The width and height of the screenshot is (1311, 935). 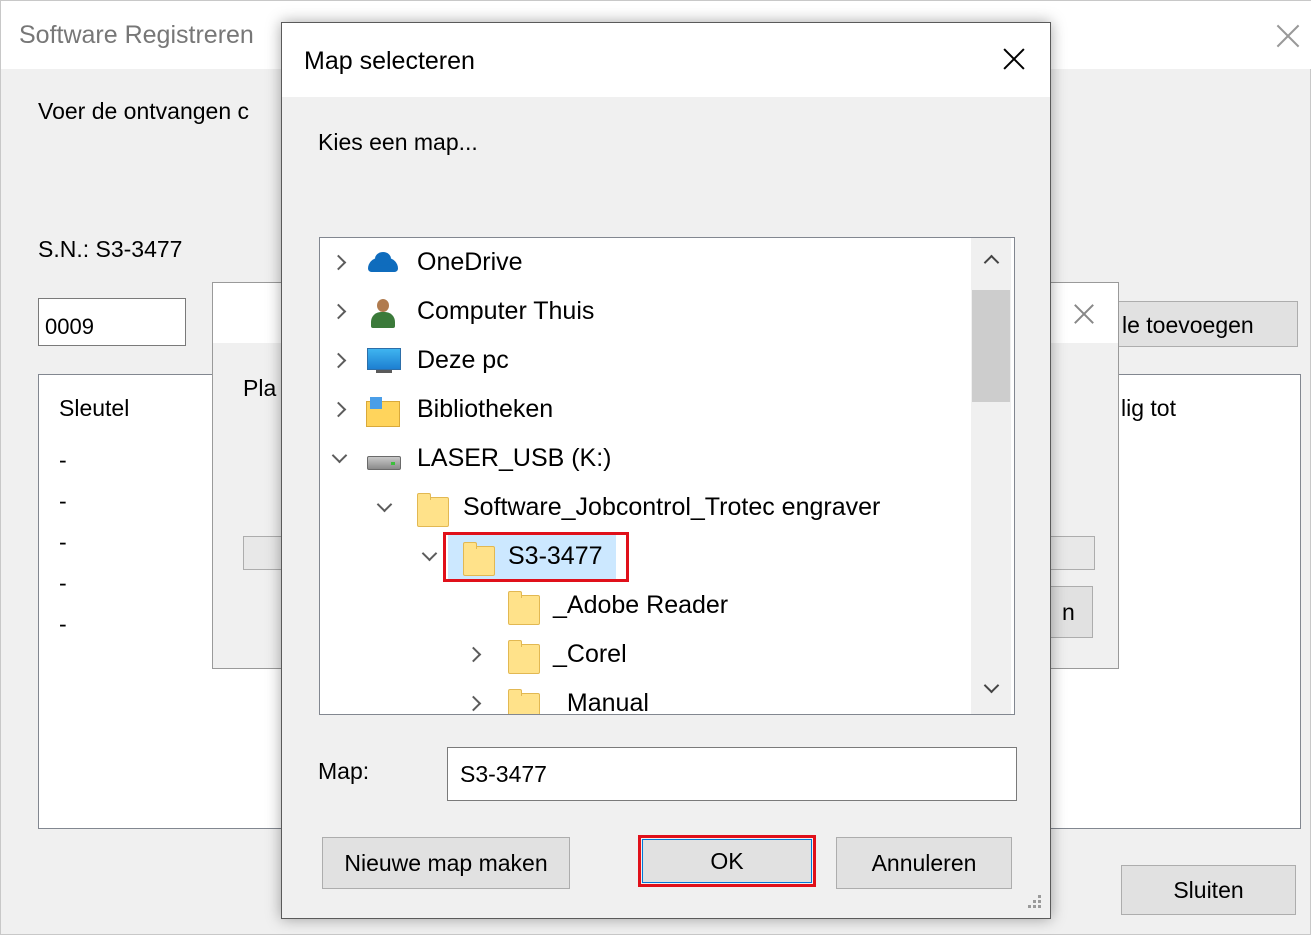 I want to click on cancel-button: Annuleren, so click(x=924, y=863).